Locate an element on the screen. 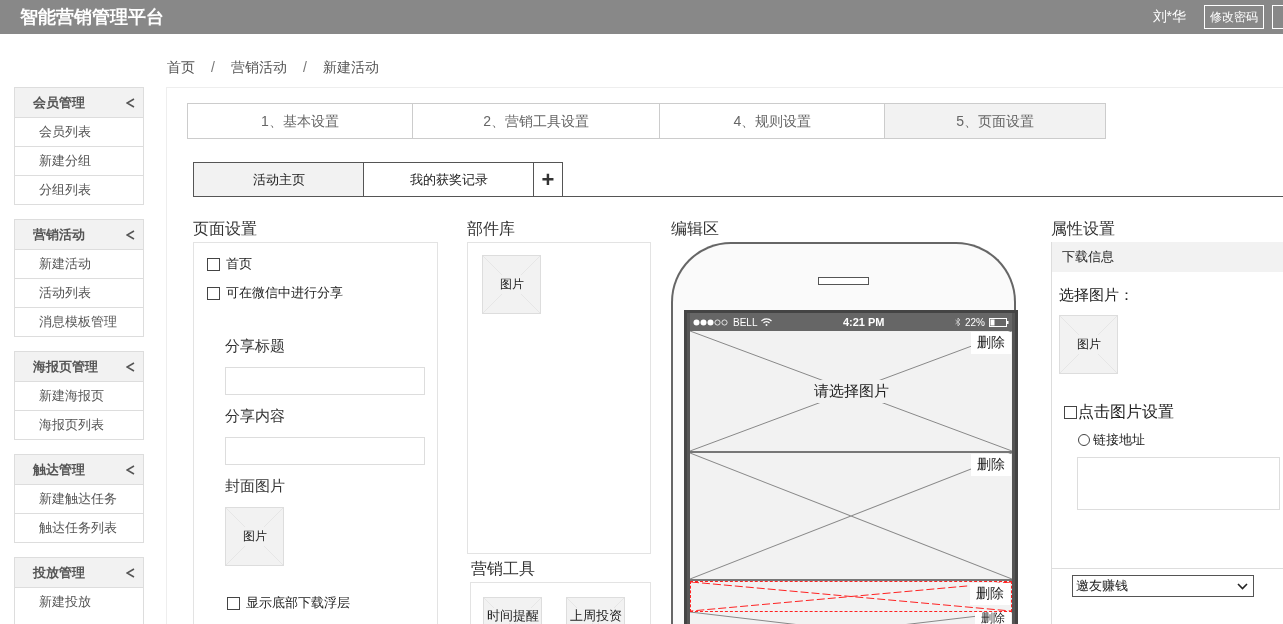 The height and width of the screenshot is (624, 1283). checkbox-label: 可在微信中进行分享 is located at coordinates (284, 293).